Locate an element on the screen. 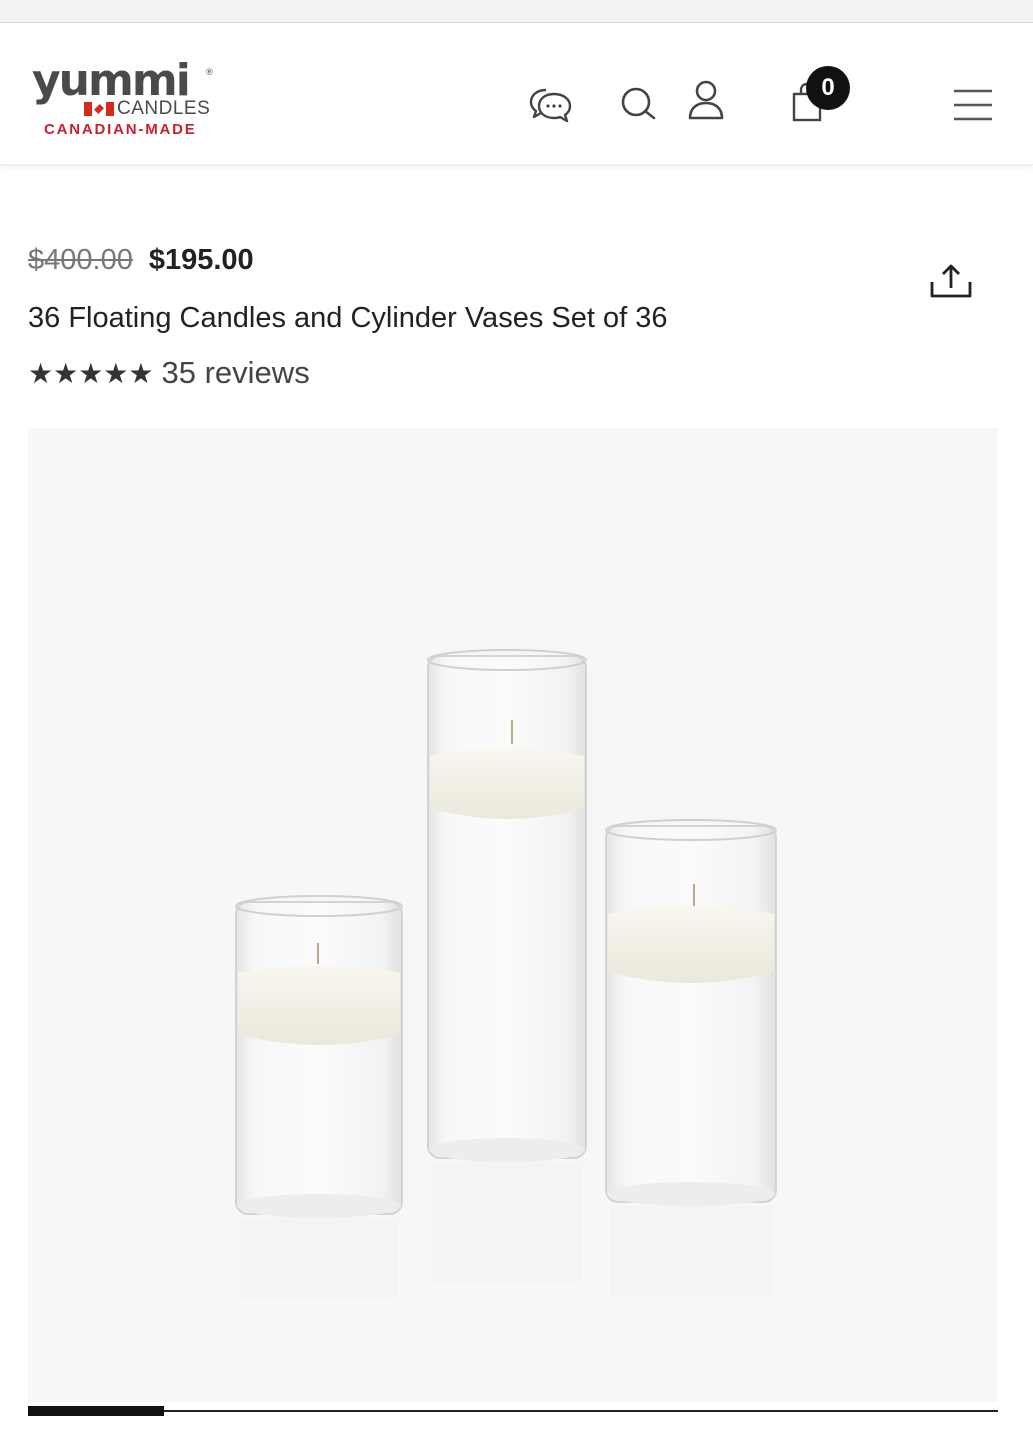 This screenshot has width=1033, height=1440. logo-tagline: CANADIAN-MADE is located at coordinates (120, 129).